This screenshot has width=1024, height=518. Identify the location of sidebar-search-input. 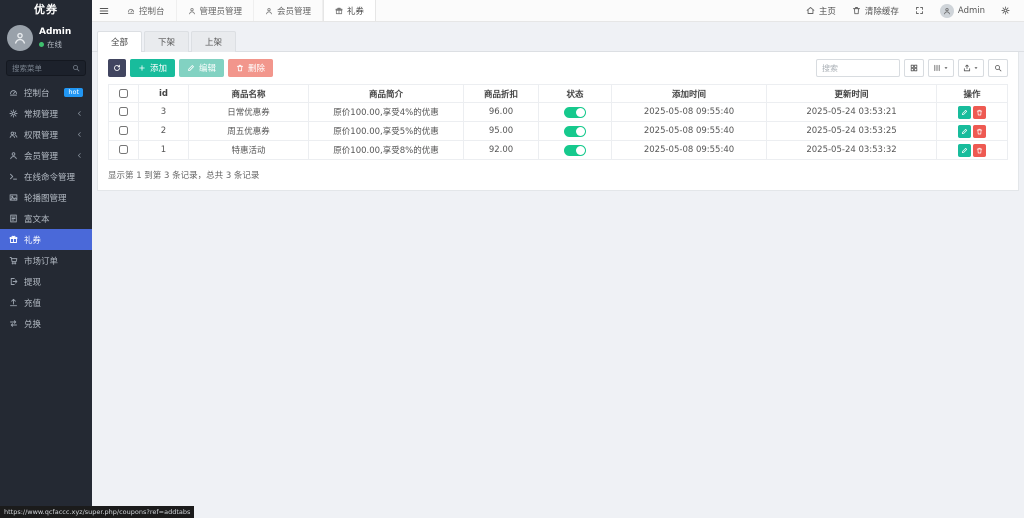
(42, 68).